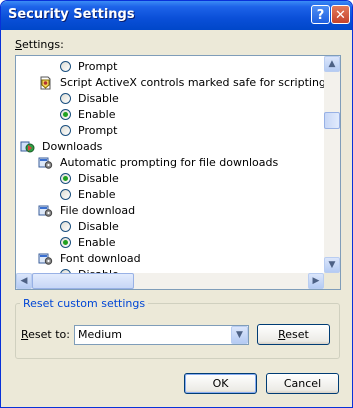  I want to click on scroll-down-icon: ▼, so click(332, 265).